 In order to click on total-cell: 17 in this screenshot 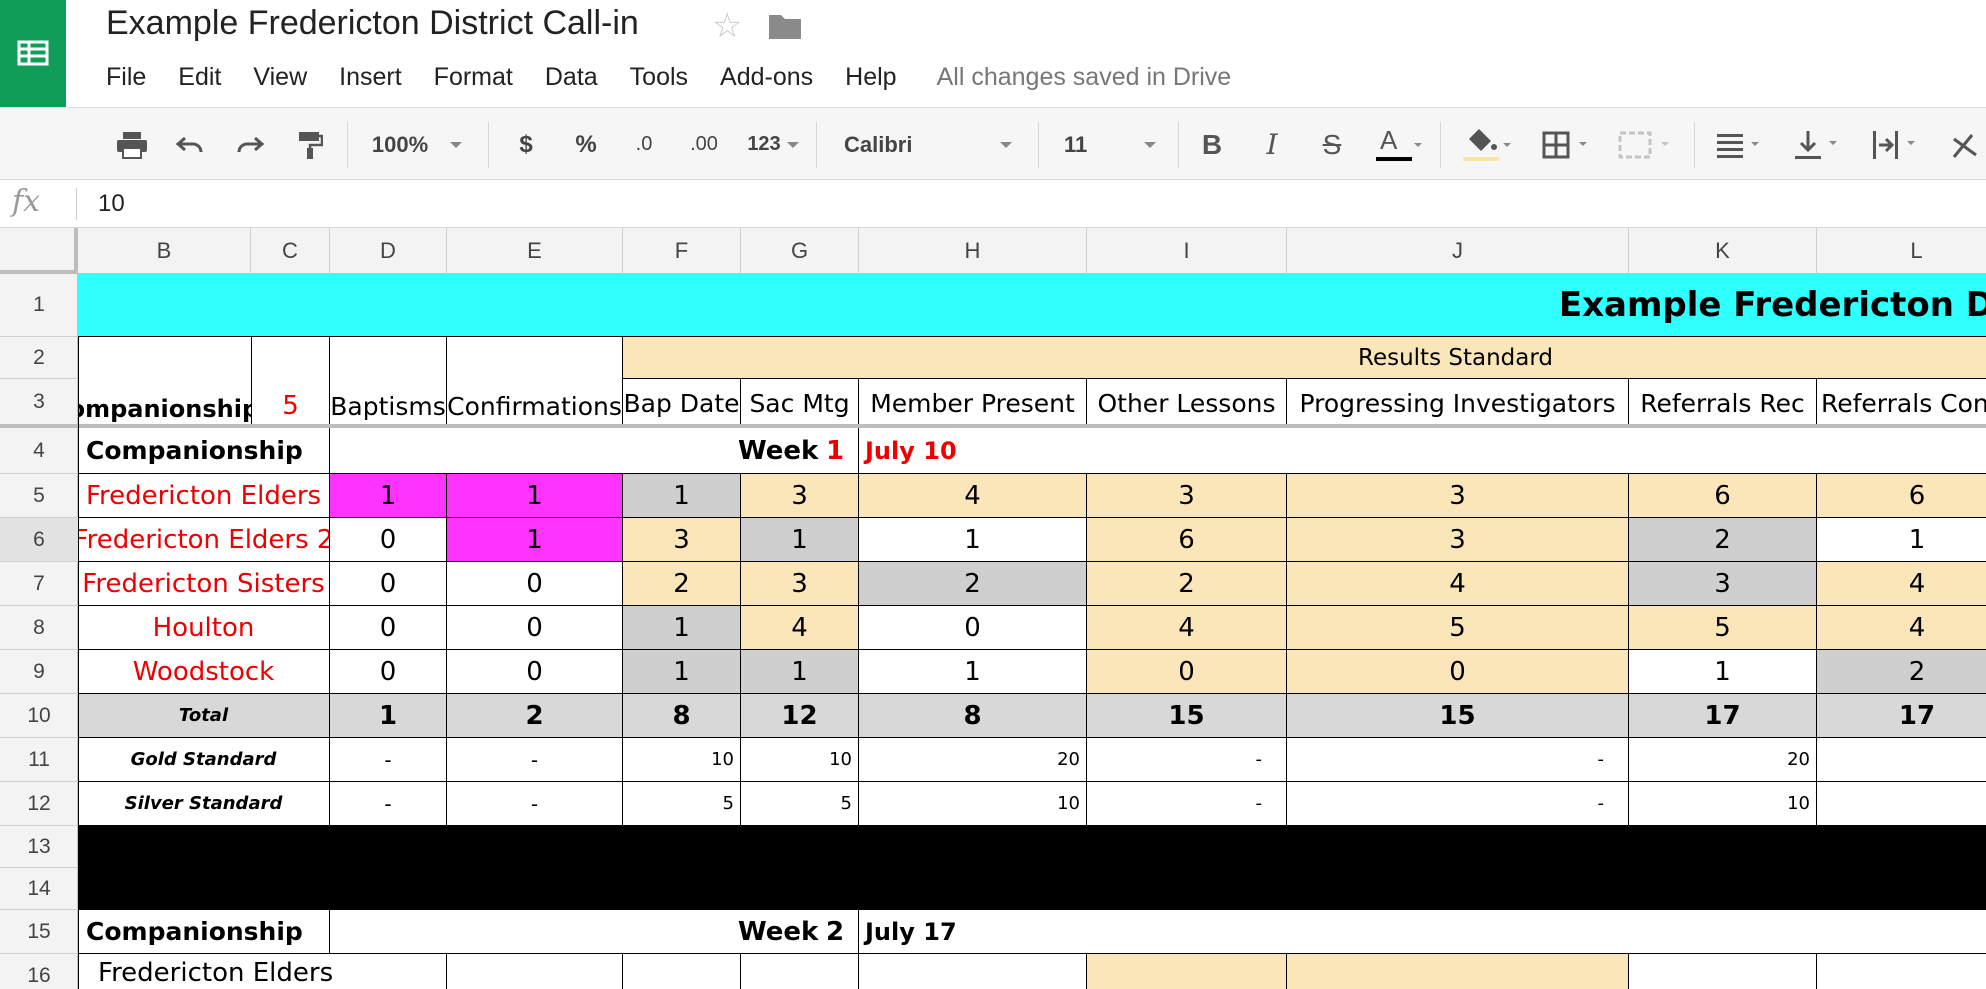, I will do `click(1901, 716)`.